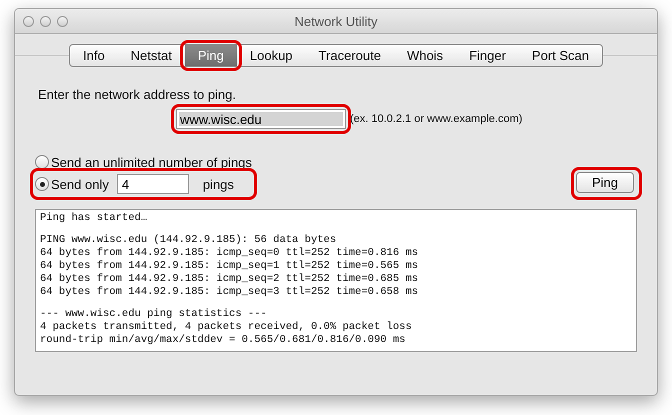 The width and height of the screenshot is (672, 415). Describe the element at coordinates (210, 55) in the screenshot. I see `tab: Ping` at that location.